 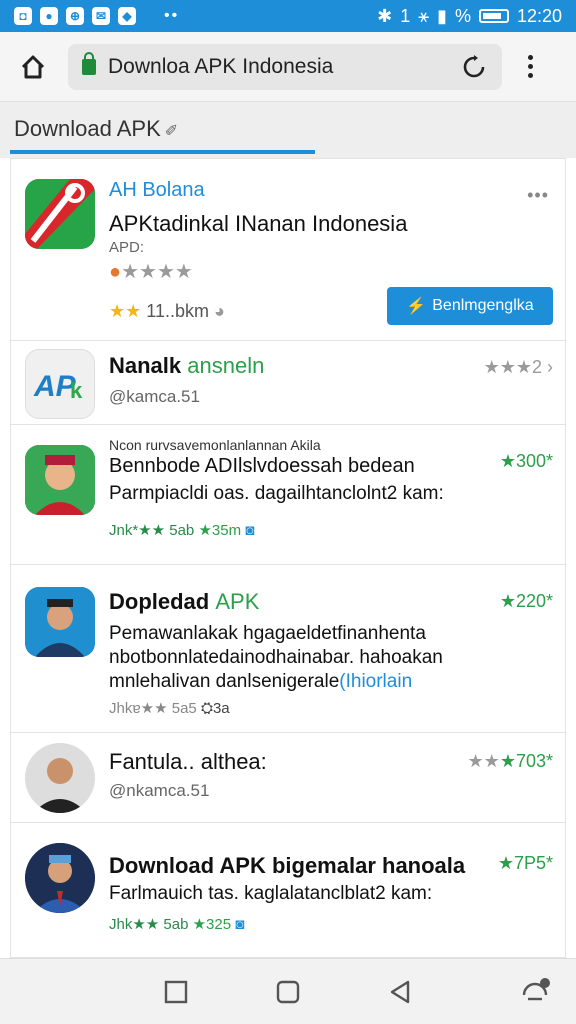 I want to click on back-triangle-icon, so click(x=400, y=991).